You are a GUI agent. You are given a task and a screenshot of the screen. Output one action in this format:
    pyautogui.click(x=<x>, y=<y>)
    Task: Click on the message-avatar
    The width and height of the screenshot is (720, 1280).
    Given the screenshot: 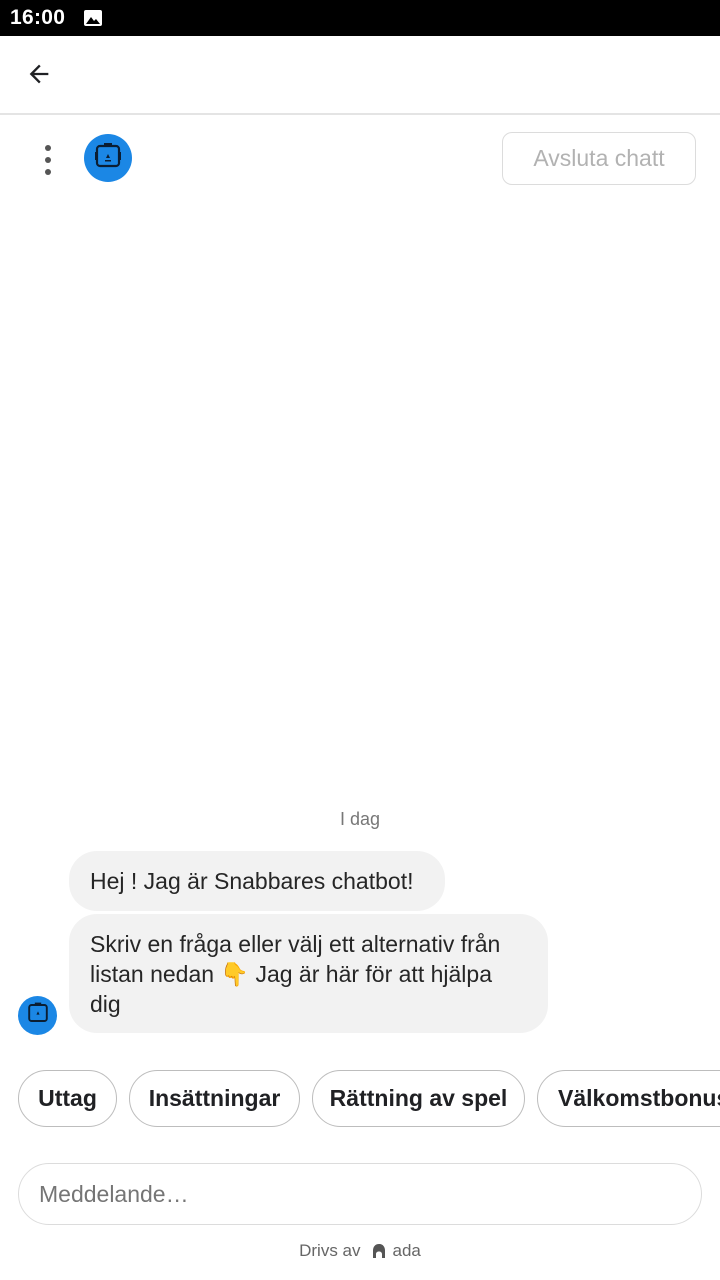 What is the action you would take?
    pyautogui.click(x=37, y=1015)
    